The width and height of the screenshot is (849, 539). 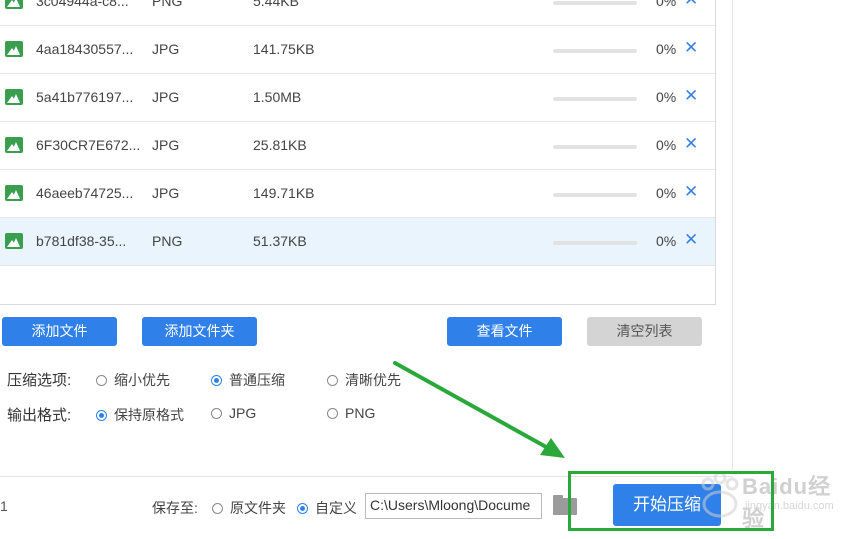 I want to click on file-row: 3c04944a-c8... PNG 5.44KB 0% ✕, so click(x=357, y=13).